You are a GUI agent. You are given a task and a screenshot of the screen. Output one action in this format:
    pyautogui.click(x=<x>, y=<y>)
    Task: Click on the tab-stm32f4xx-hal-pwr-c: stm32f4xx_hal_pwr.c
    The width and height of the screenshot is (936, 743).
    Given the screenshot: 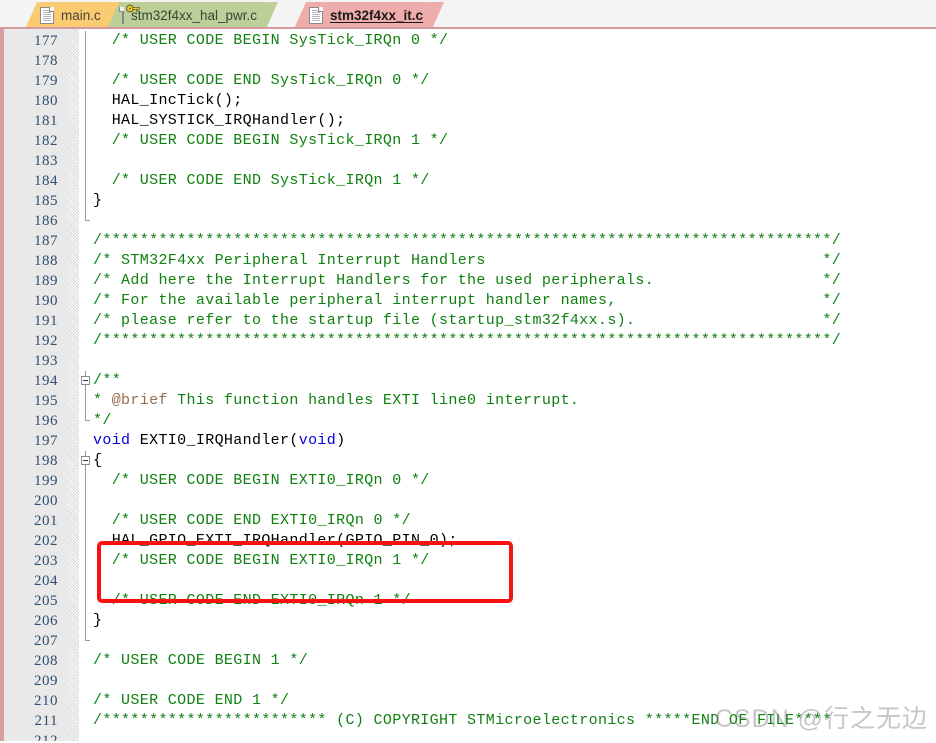 What is the action you would take?
    pyautogui.click(x=192, y=14)
    